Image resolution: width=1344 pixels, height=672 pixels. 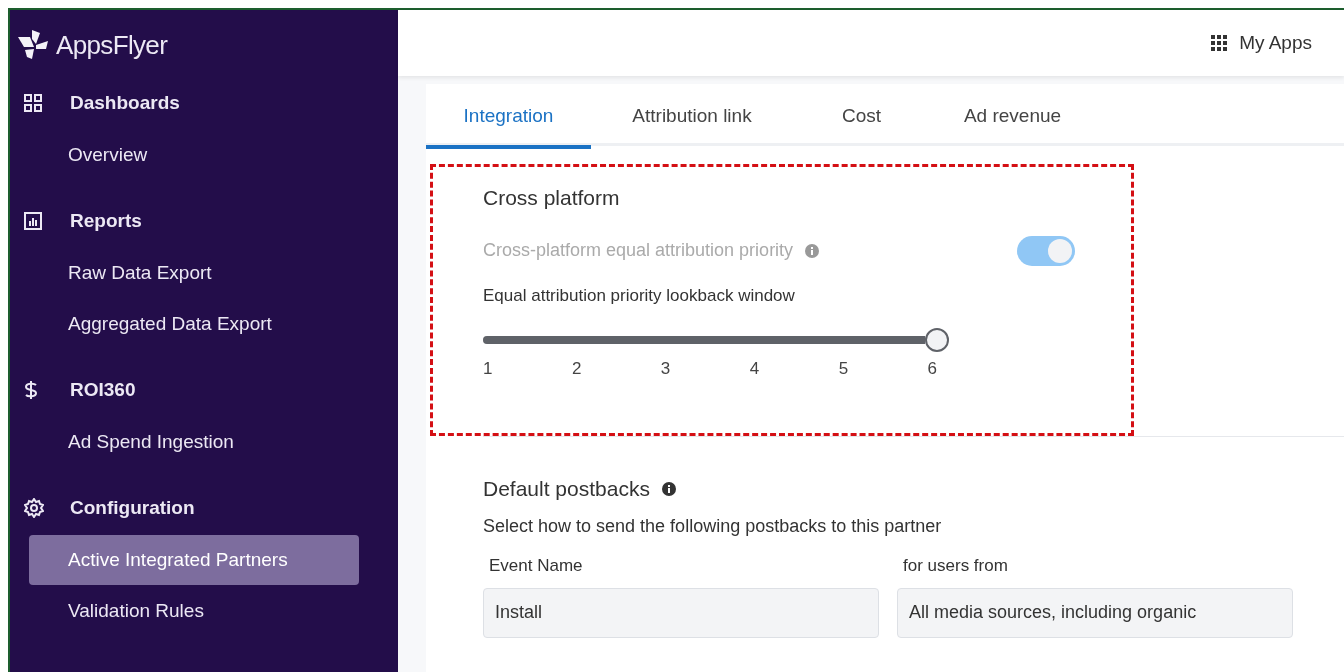 I want to click on tick-label: 6, so click(x=932, y=369).